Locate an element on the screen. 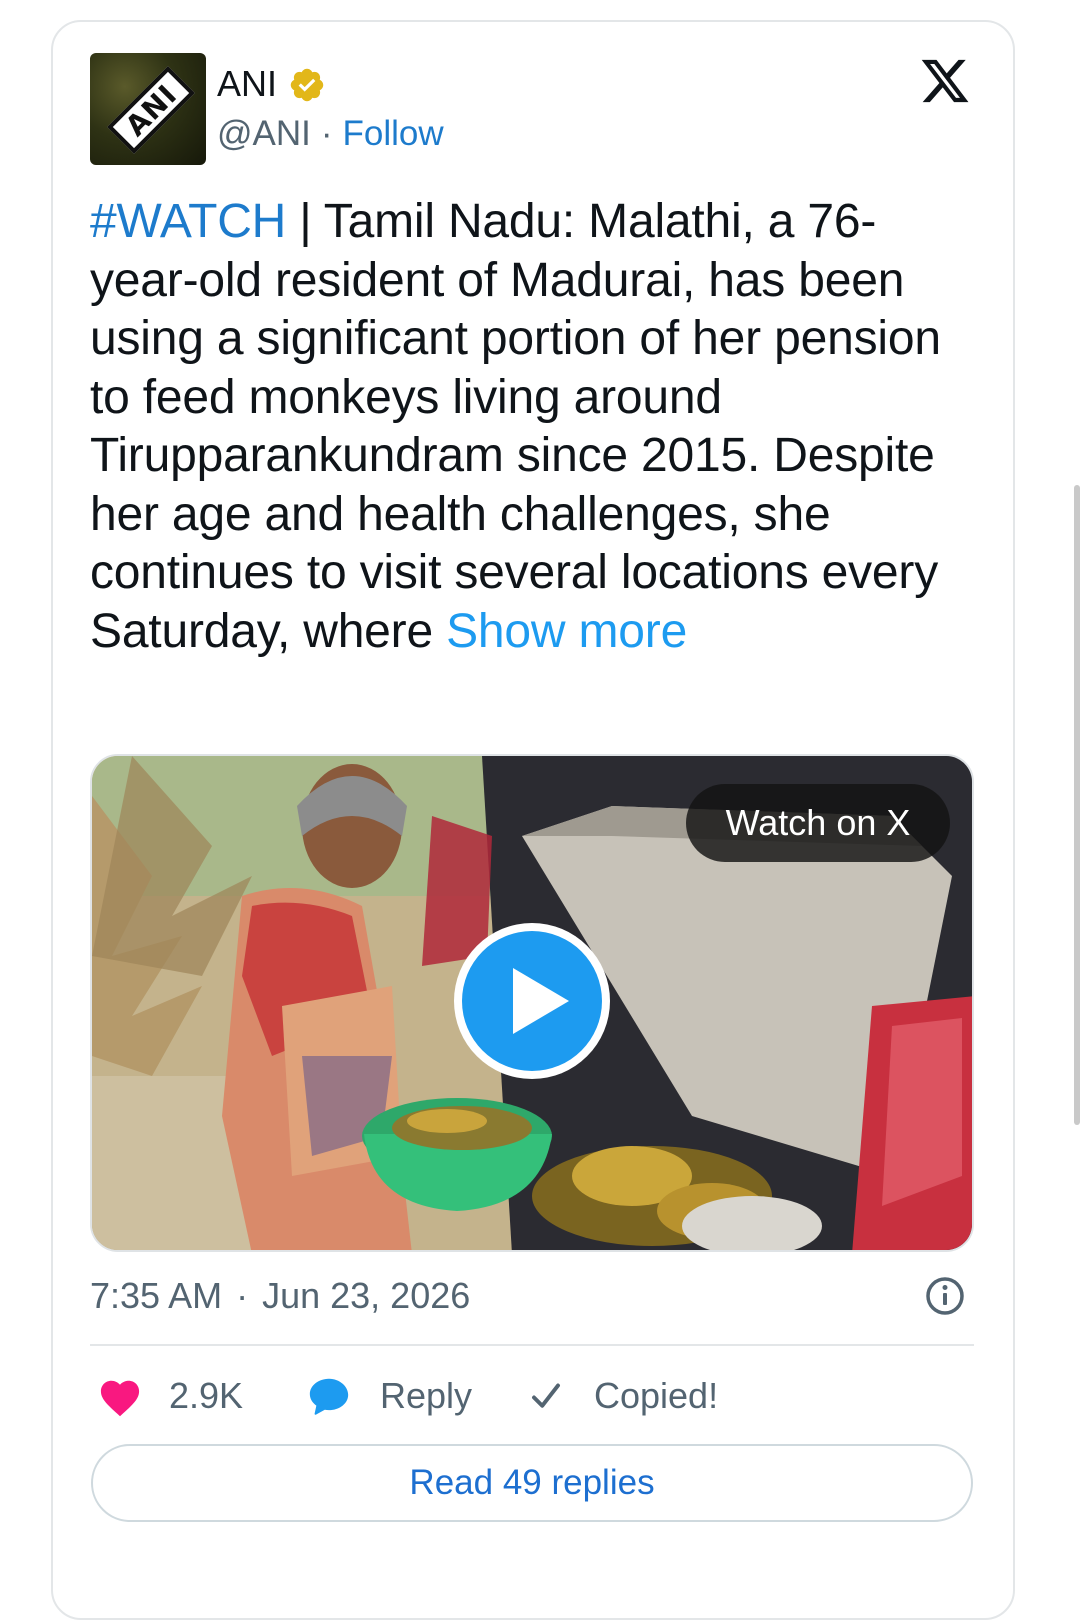 The width and height of the screenshot is (1080, 1620). avatar-logo-text: ANI is located at coordinates (151, 110).